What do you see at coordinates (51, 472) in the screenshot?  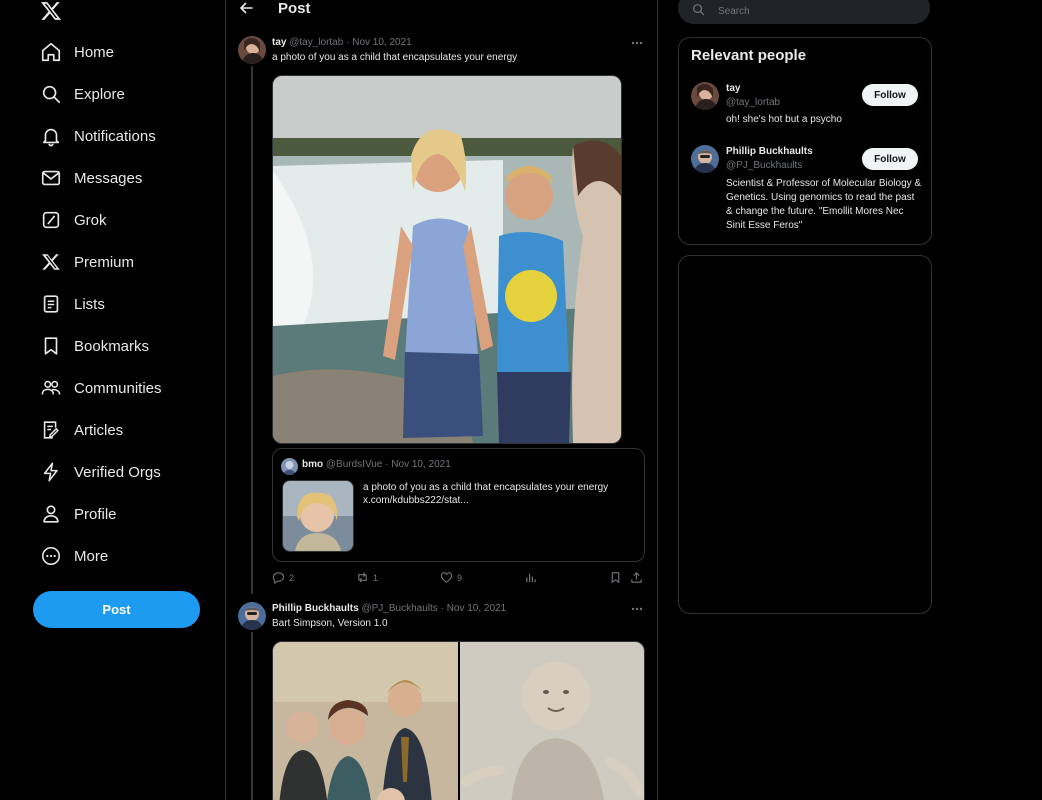 I see `lightning-icon` at bounding box center [51, 472].